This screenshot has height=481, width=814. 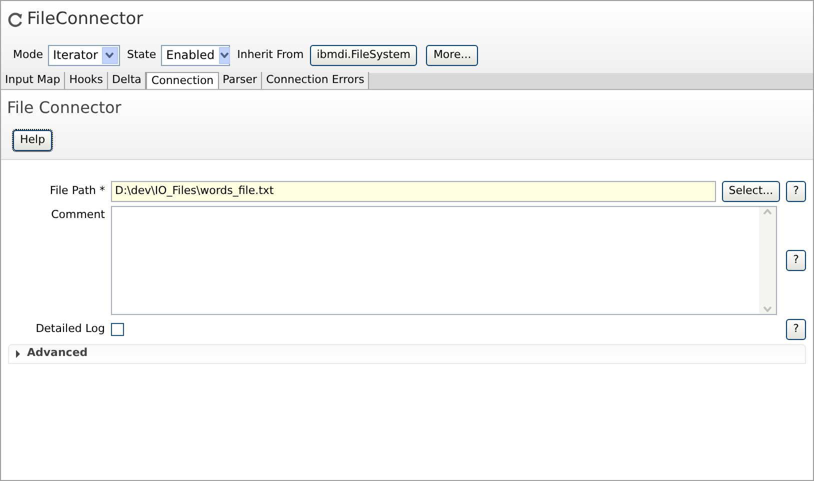 I want to click on inherit-label: Inherit From, so click(x=270, y=54).